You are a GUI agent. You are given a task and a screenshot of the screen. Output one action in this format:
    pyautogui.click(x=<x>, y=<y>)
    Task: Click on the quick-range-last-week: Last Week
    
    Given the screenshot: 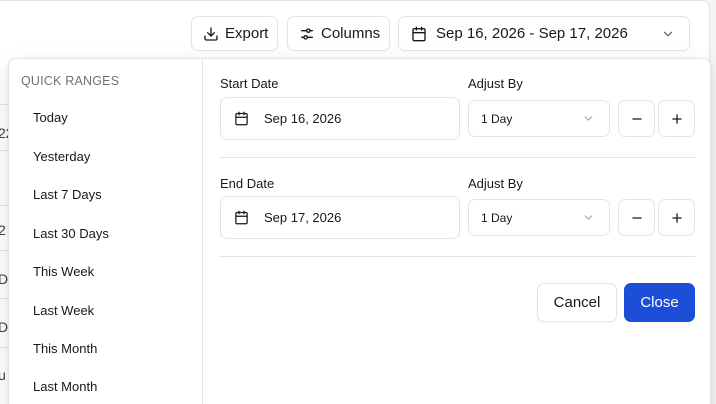 What is the action you would take?
    pyautogui.click(x=63, y=310)
    